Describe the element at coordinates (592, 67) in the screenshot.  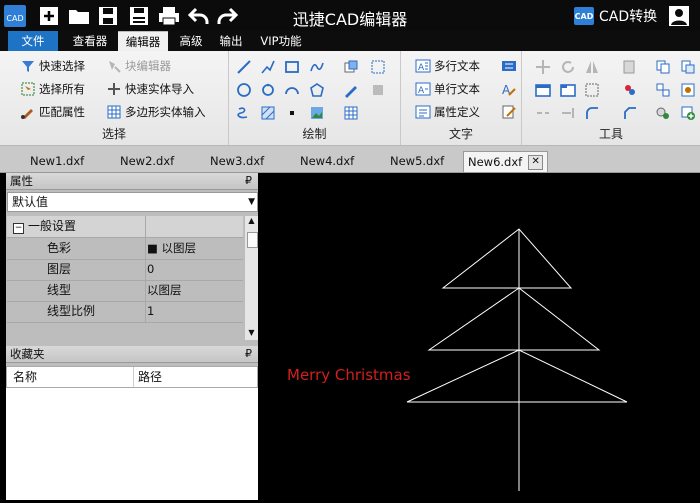
I see `mirror-icon` at that location.